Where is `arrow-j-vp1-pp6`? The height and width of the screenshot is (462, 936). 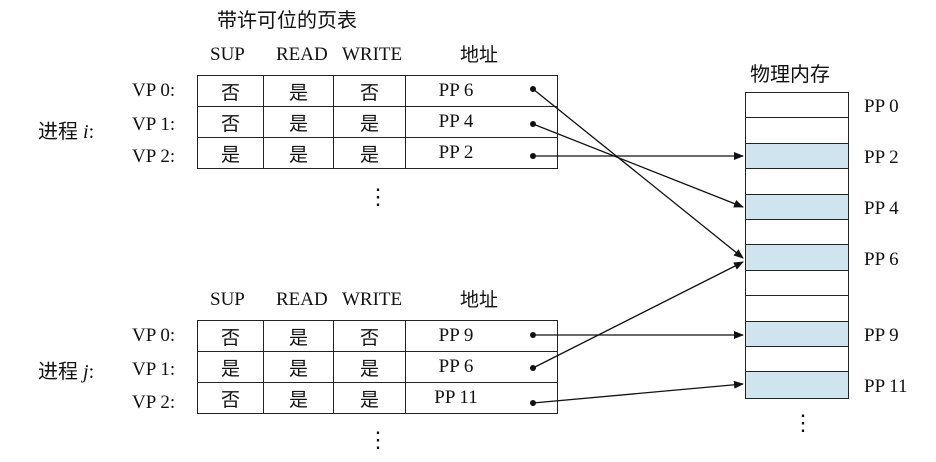 arrow-j-vp1-pp6 is located at coordinates (638, 315).